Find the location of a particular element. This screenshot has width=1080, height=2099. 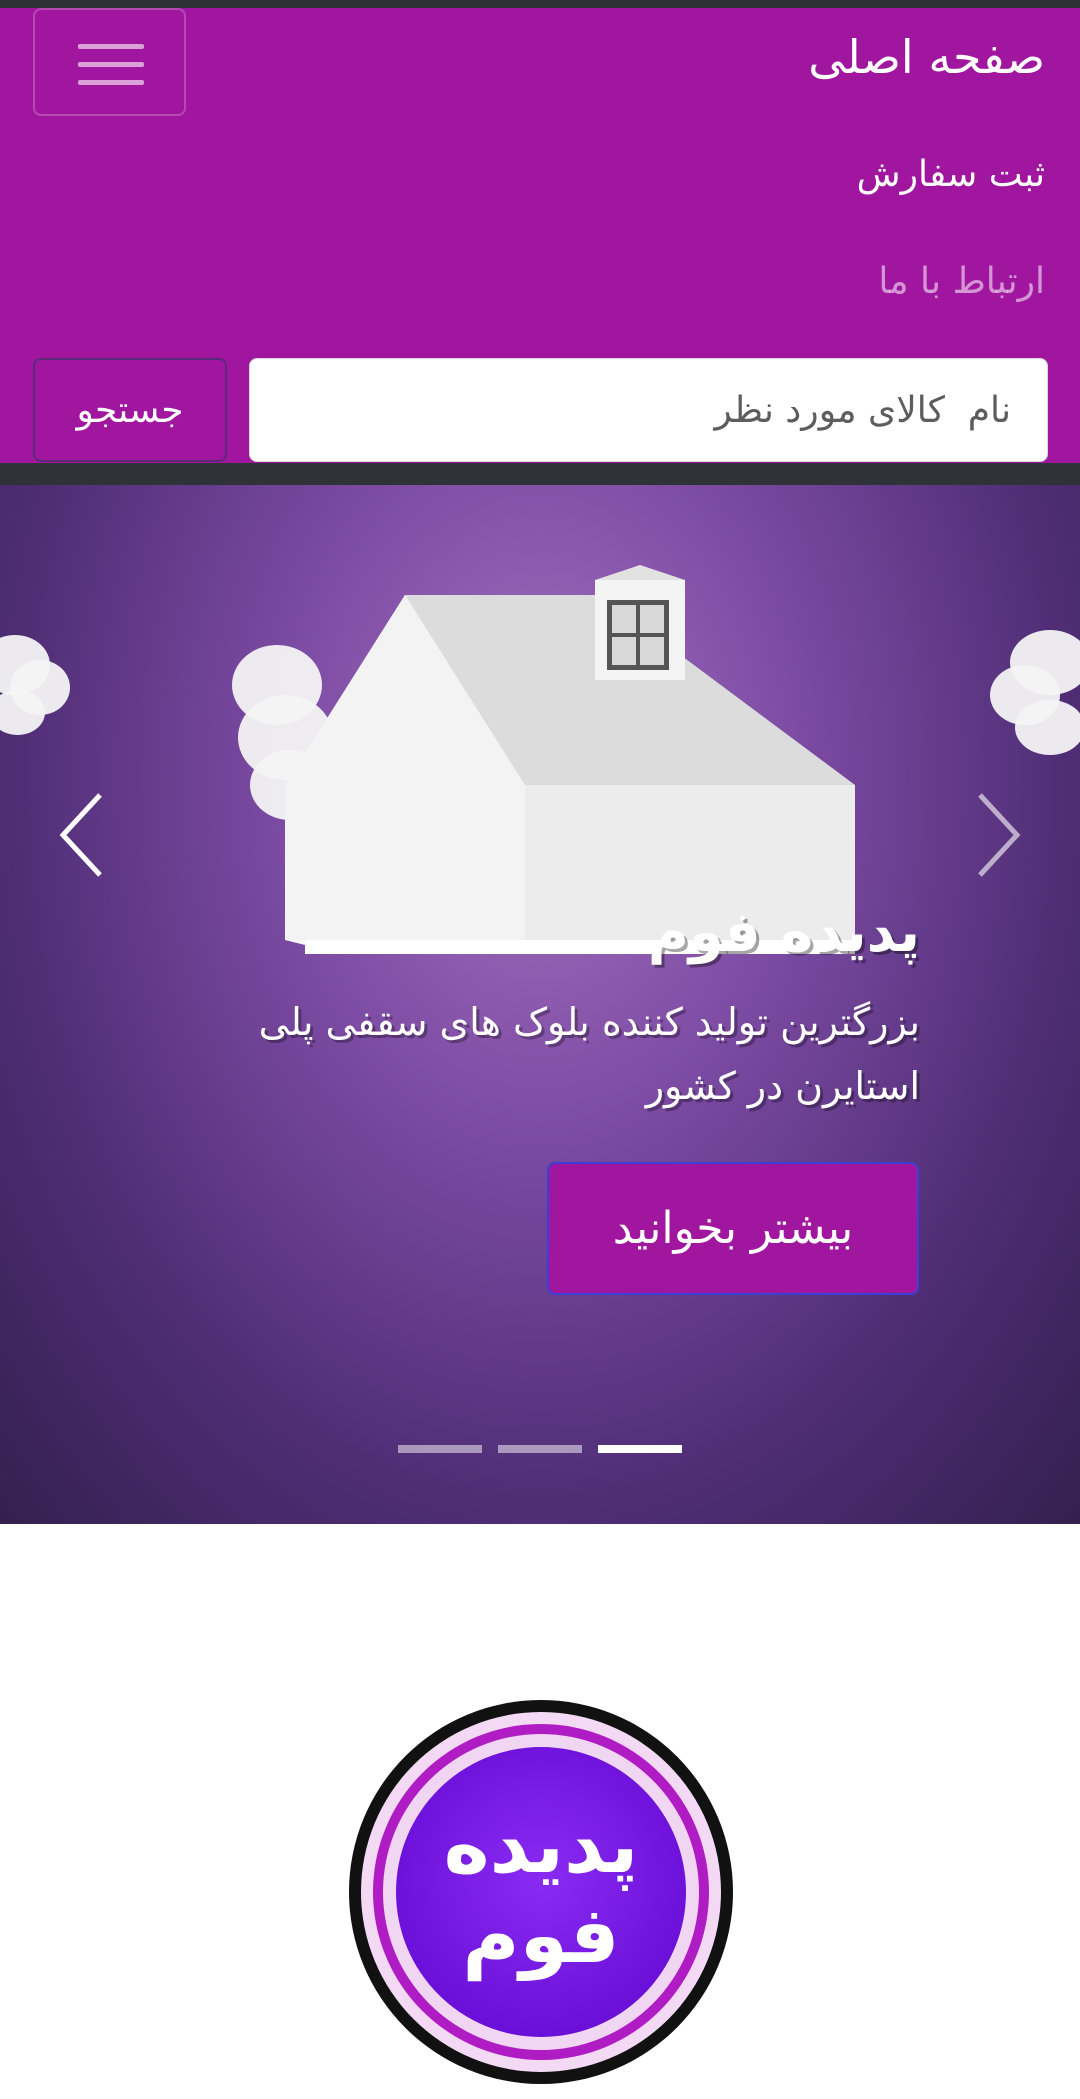

carousel-indicators is located at coordinates (540, 1449).